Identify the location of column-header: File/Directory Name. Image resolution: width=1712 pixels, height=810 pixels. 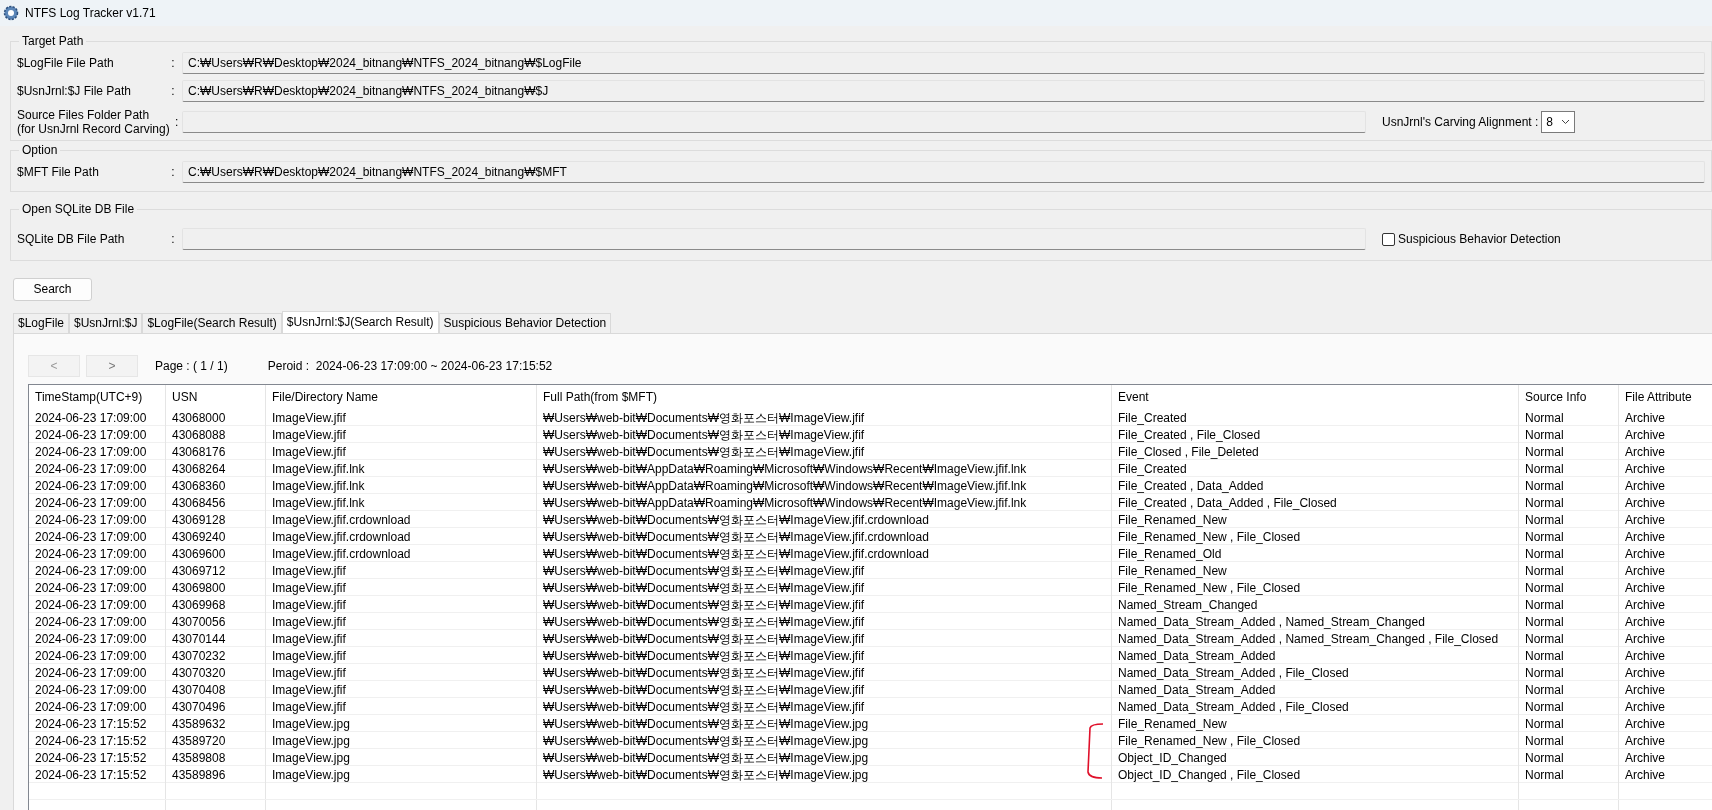
(401, 396).